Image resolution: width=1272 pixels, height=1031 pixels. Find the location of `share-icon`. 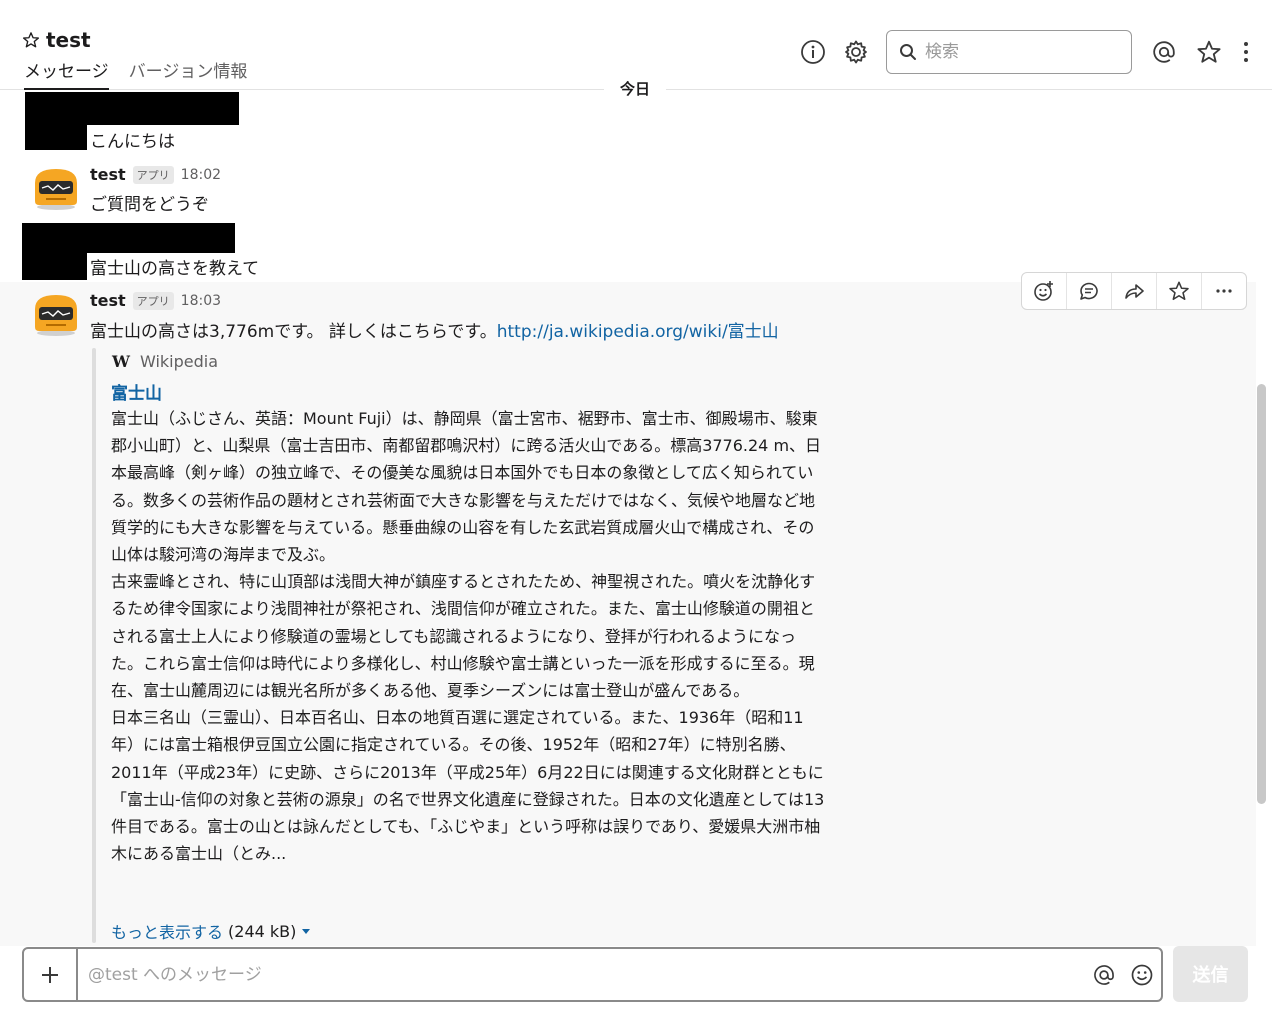

share-icon is located at coordinates (1134, 291).